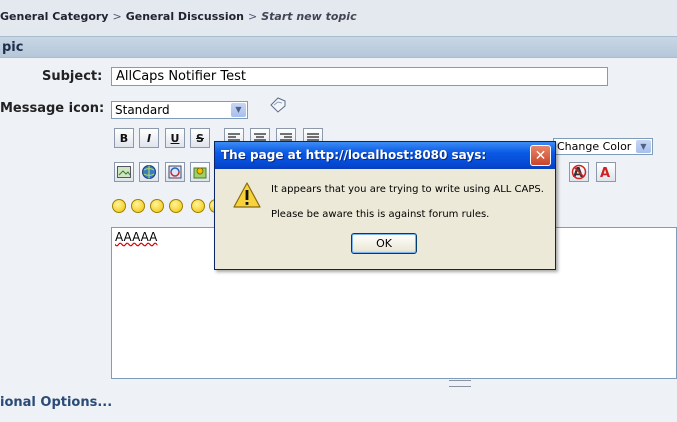 This screenshot has width=677, height=422. What do you see at coordinates (119, 206) in the screenshot?
I see `smiley-icon` at bounding box center [119, 206].